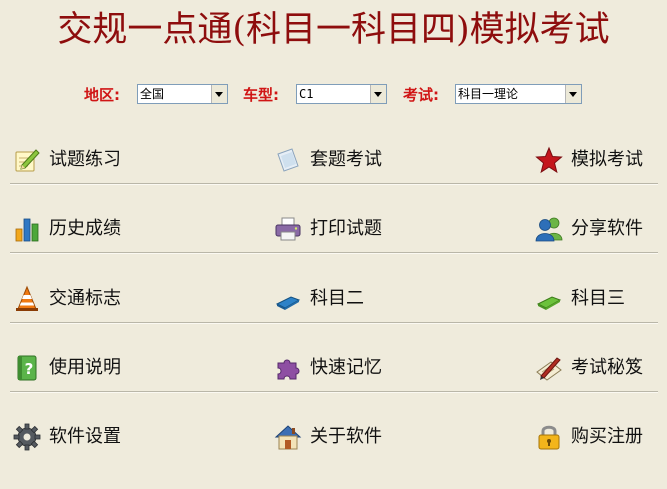 The image size is (667, 489). What do you see at coordinates (549, 160) in the screenshot?
I see `star-icon` at bounding box center [549, 160].